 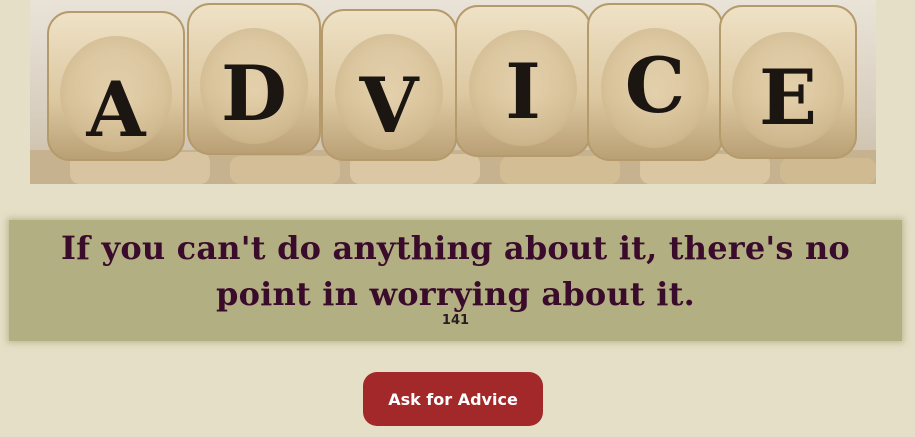 I want to click on die-letter-c: C, so click(x=655, y=85).